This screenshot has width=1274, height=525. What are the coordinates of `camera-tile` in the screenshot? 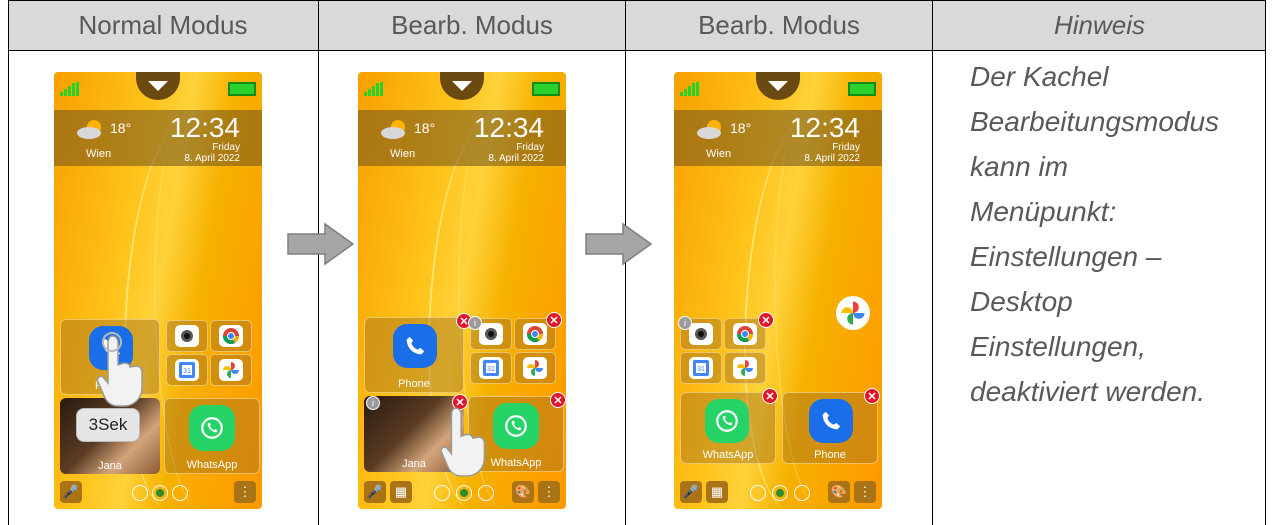 It's located at (187, 336).